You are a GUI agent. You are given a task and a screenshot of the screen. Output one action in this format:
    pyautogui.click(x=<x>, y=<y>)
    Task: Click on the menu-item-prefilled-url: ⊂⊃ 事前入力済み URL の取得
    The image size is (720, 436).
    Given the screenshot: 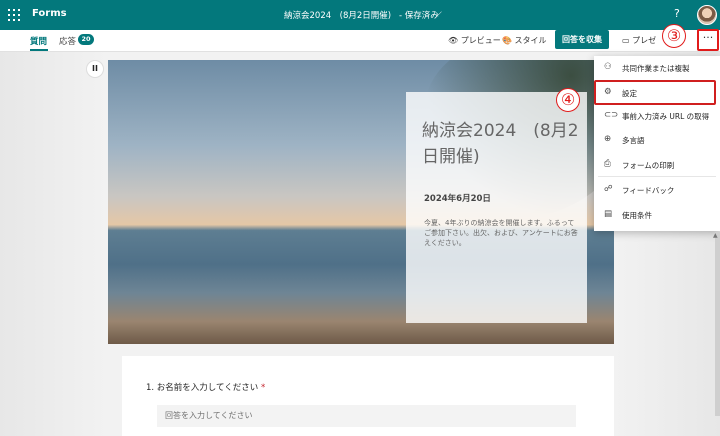 What is the action you would take?
    pyautogui.click(x=655, y=116)
    